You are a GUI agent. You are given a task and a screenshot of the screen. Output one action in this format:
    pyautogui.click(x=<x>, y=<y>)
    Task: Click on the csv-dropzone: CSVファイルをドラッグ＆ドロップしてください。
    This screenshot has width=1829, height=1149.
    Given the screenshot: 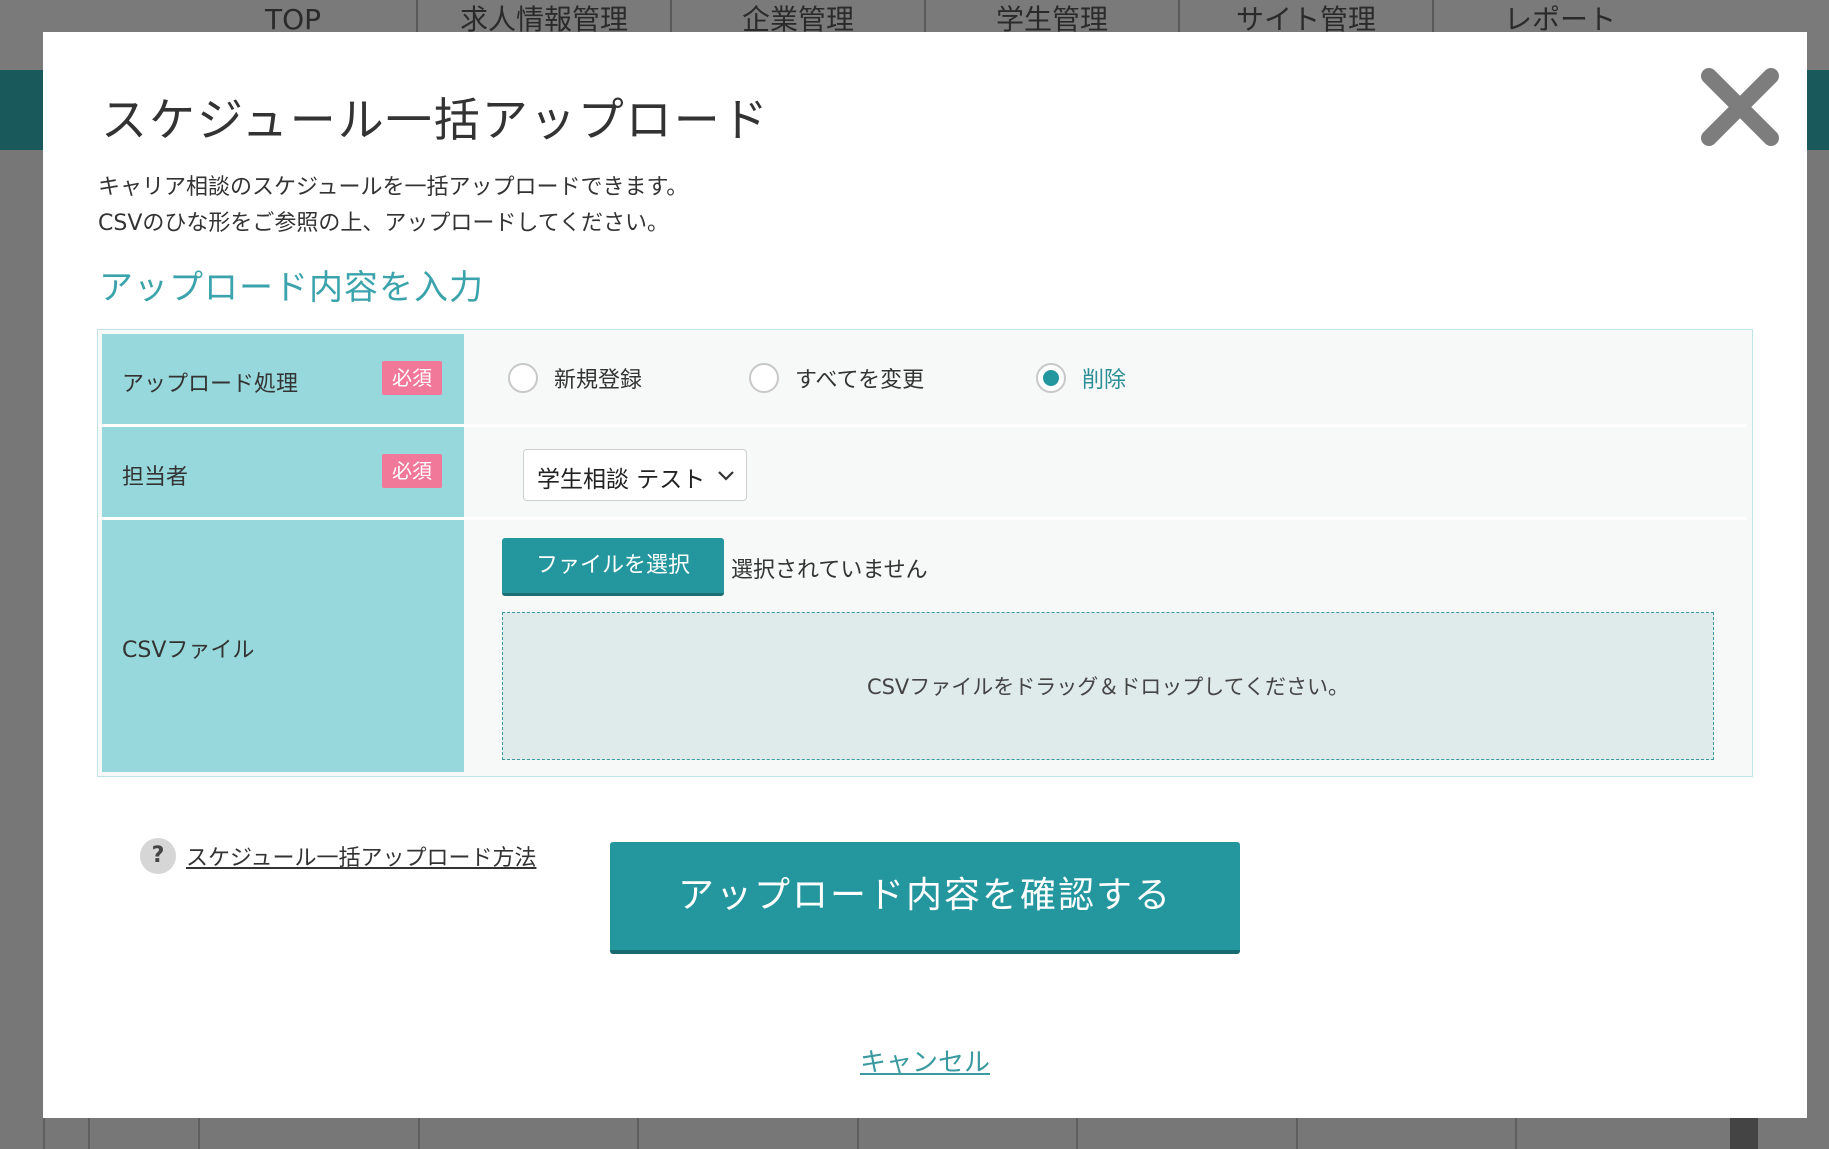 What is the action you would take?
    pyautogui.click(x=1108, y=686)
    